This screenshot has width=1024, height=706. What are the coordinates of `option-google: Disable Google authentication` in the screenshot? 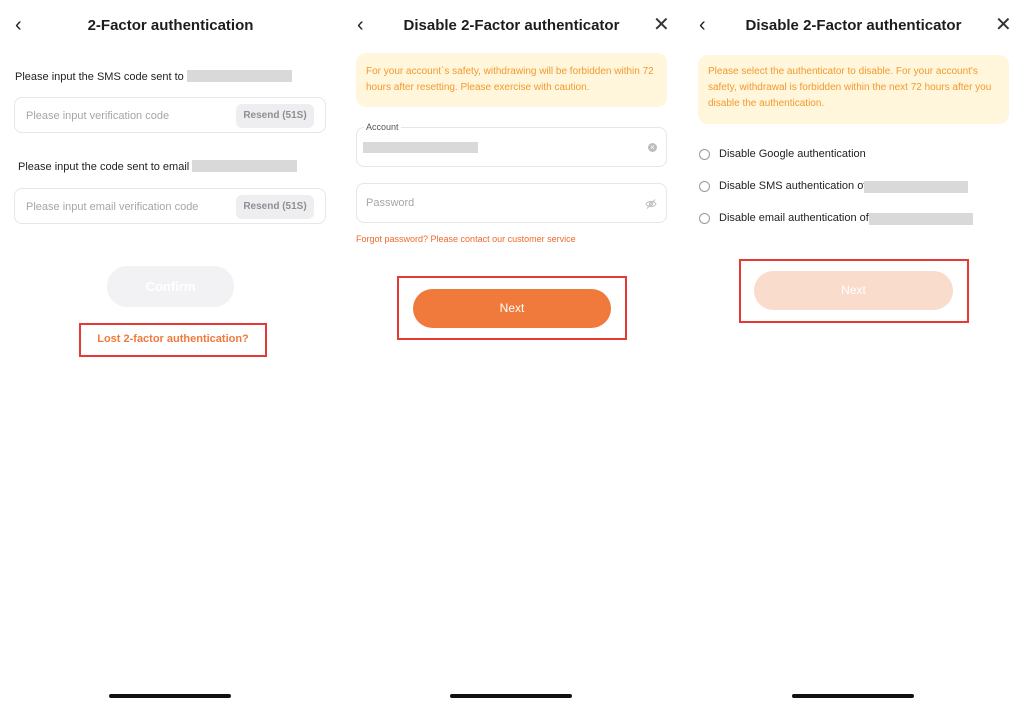 It's located at (849, 155).